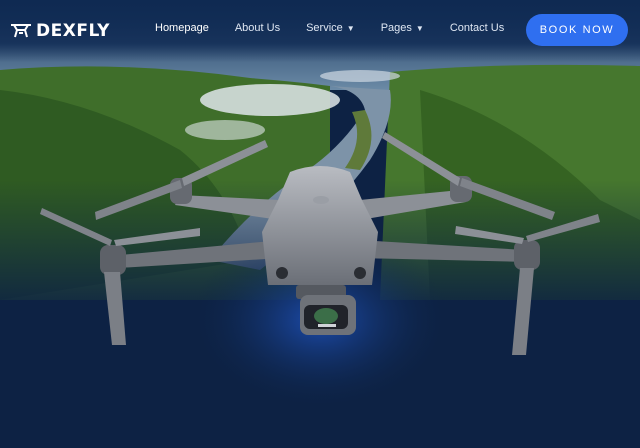 The height and width of the screenshot is (448, 640). I want to click on brand-logo: DEXFLY, so click(60, 31).